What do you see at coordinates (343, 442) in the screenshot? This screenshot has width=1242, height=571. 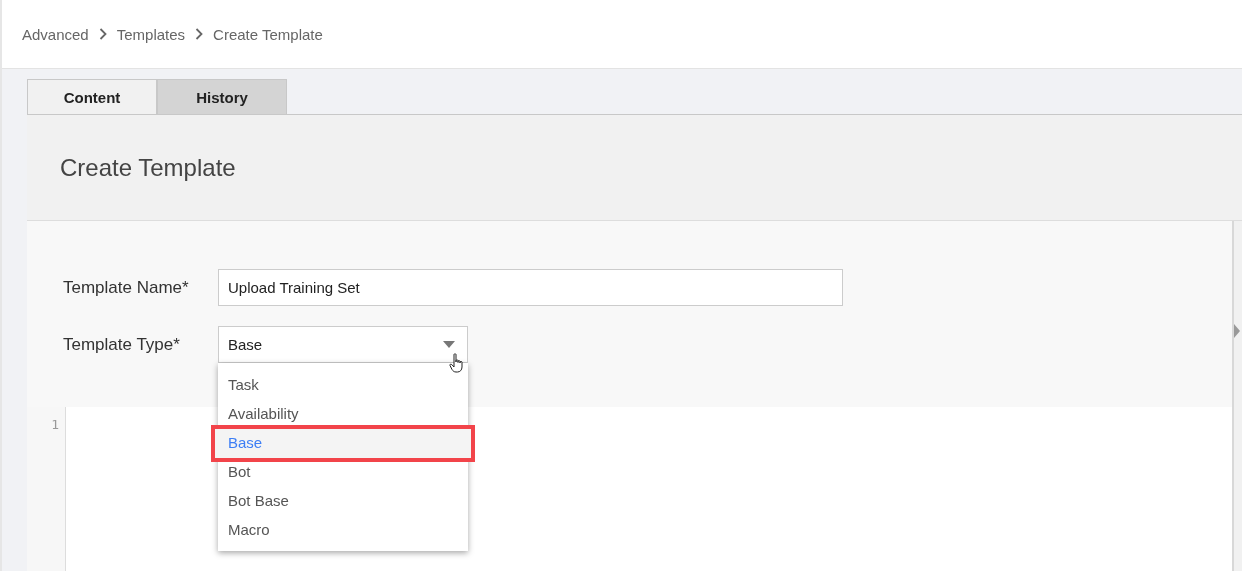 I see `dropdown-option: Base` at bounding box center [343, 442].